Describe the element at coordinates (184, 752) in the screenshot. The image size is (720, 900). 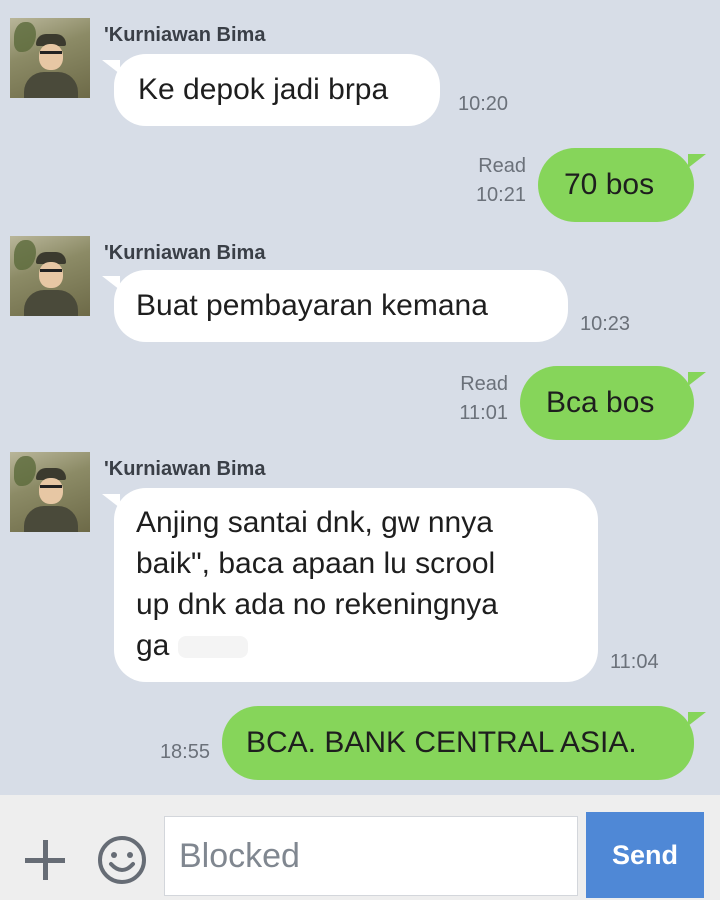
I see `message-time: 18:55` at that location.